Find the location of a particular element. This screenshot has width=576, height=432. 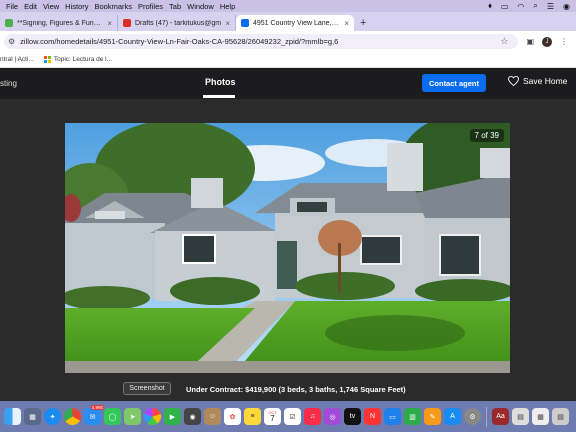

system-settings-icon: ⚙ is located at coordinates (472, 416).